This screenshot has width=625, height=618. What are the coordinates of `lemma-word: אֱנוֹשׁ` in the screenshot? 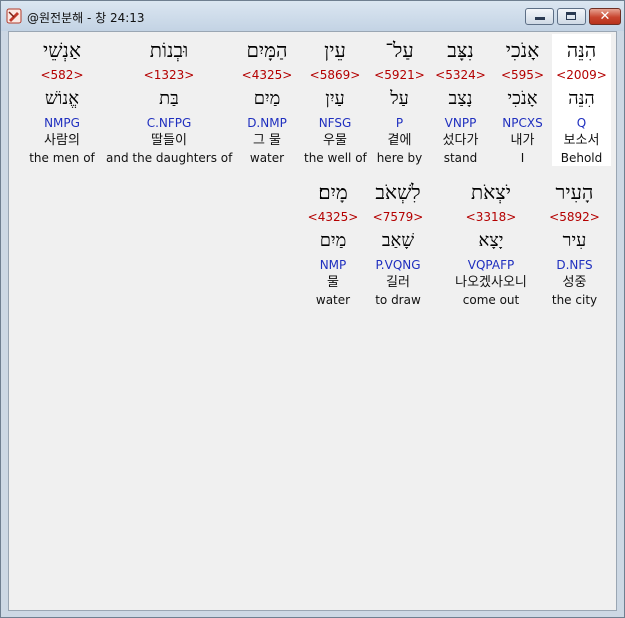 It's located at (61, 98).